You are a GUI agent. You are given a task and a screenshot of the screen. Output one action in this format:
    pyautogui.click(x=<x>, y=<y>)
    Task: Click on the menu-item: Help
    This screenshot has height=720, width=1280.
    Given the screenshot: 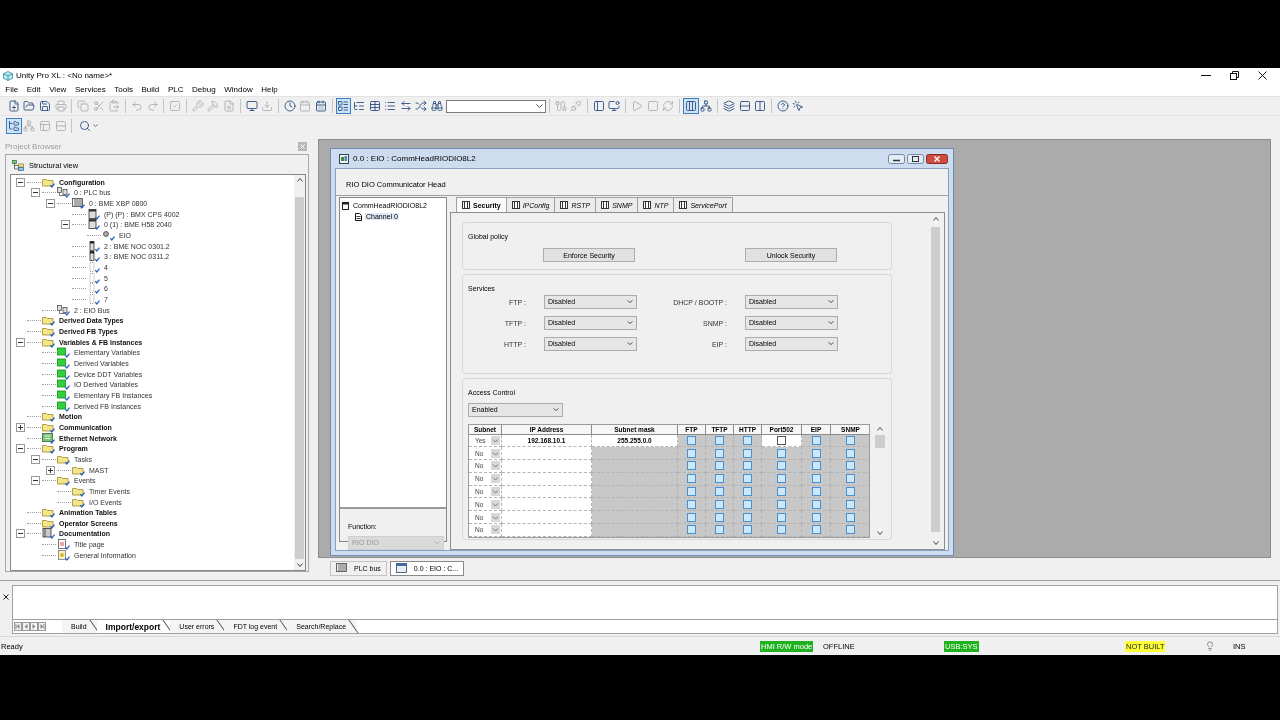 What is the action you would take?
    pyautogui.click(x=270, y=89)
    